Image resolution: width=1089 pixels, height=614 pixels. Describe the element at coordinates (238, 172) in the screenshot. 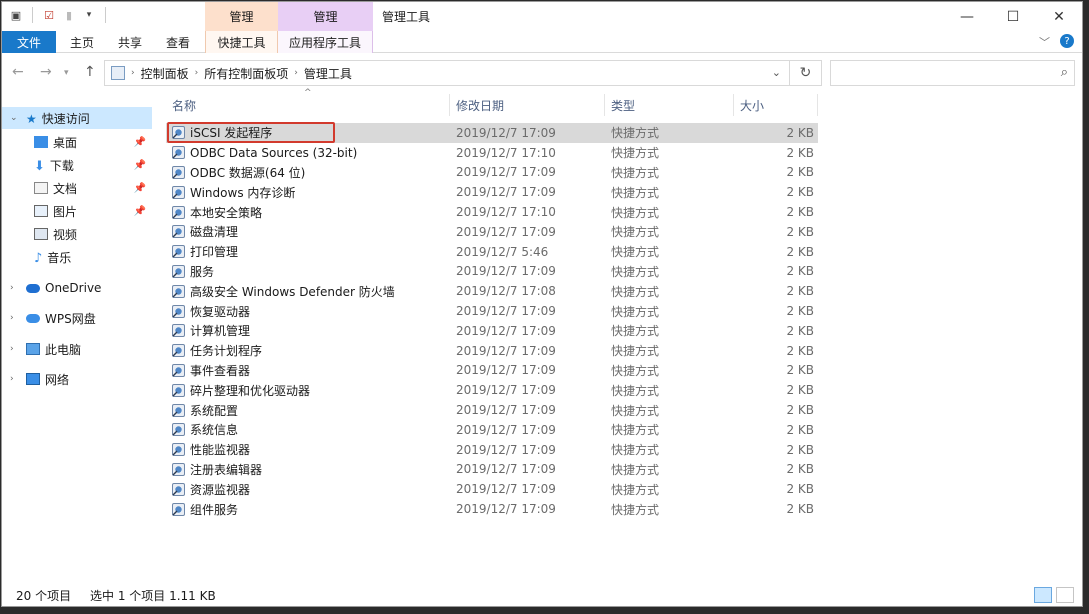

I see `file-name-cell: ODBC 数据源(64 位)` at that location.